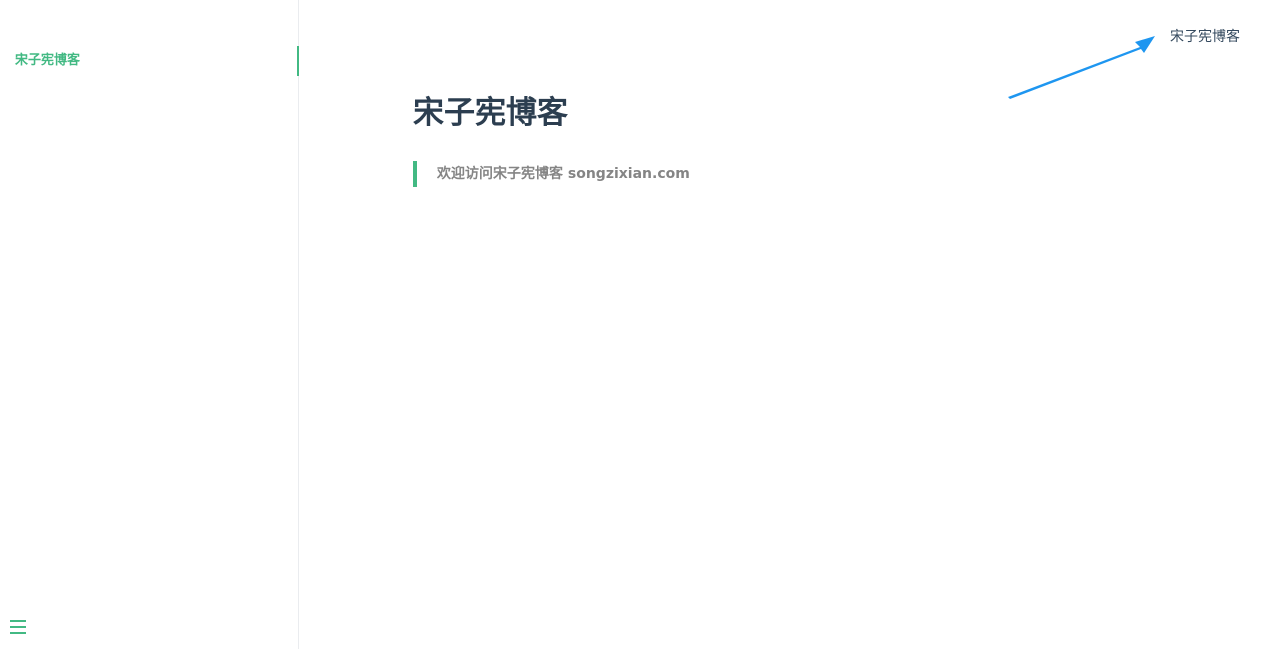 The image size is (1281, 649). Describe the element at coordinates (1081, 67) in the screenshot. I see `arrow-annotation-icon` at that location.